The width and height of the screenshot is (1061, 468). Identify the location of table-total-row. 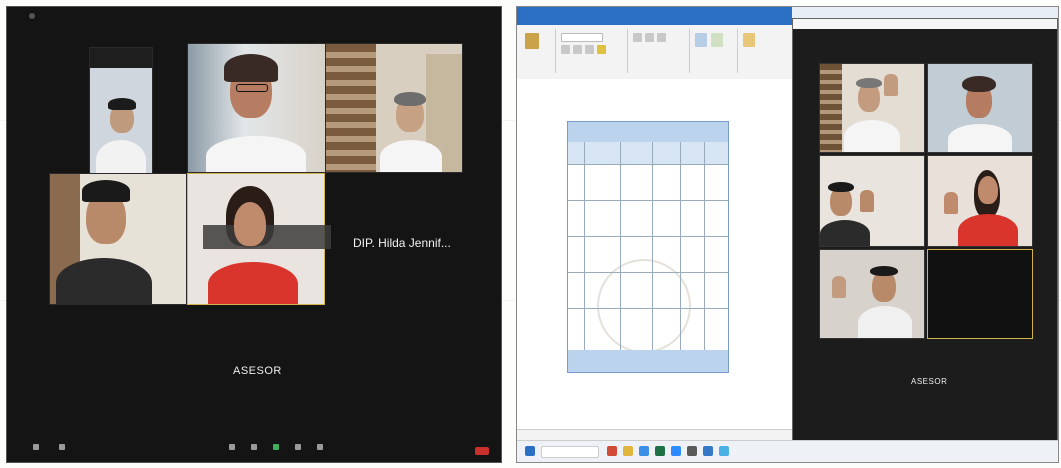
(648, 361).